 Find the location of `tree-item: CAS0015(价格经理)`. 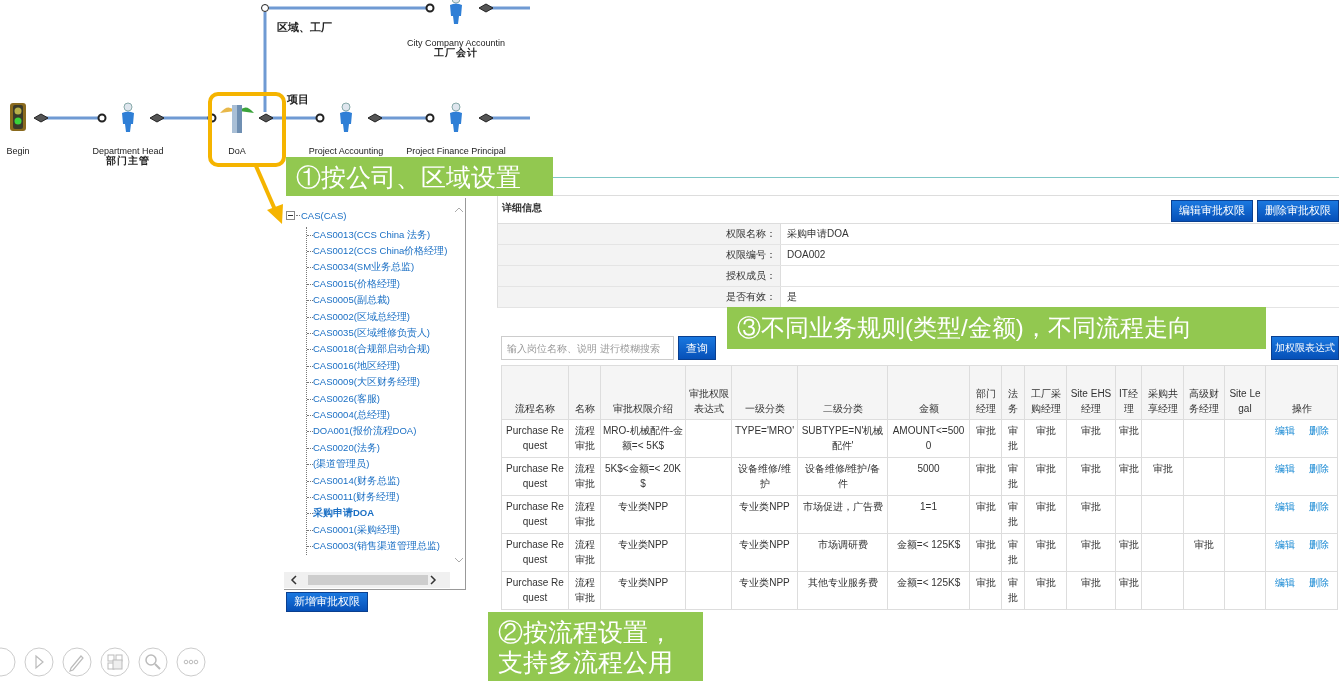

tree-item: CAS0015(价格经理) is located at coordinates (356, 284).